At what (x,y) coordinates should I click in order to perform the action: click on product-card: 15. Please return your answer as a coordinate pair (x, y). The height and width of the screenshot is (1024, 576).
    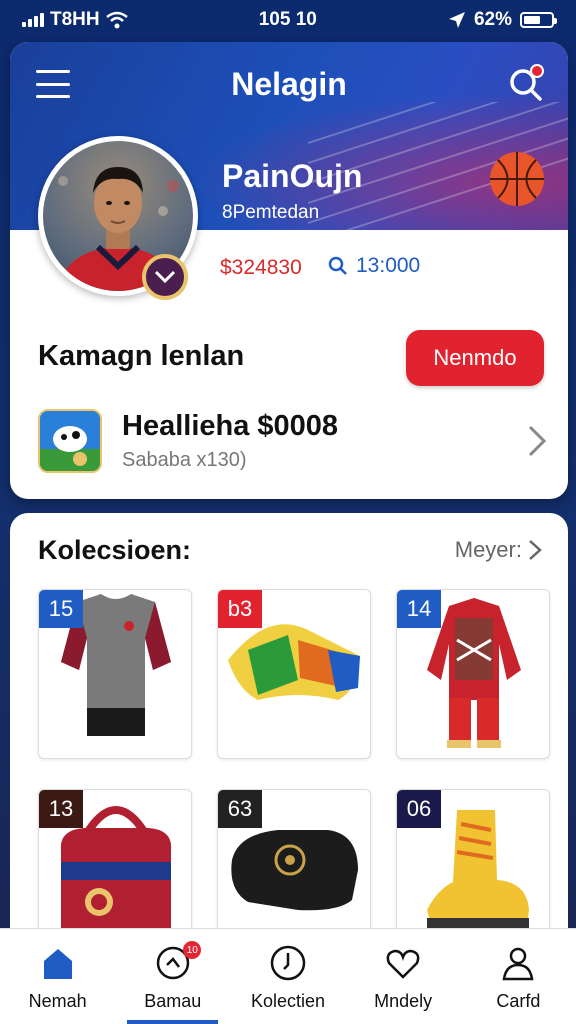
    Looking at the image, I should click on (115, 674).